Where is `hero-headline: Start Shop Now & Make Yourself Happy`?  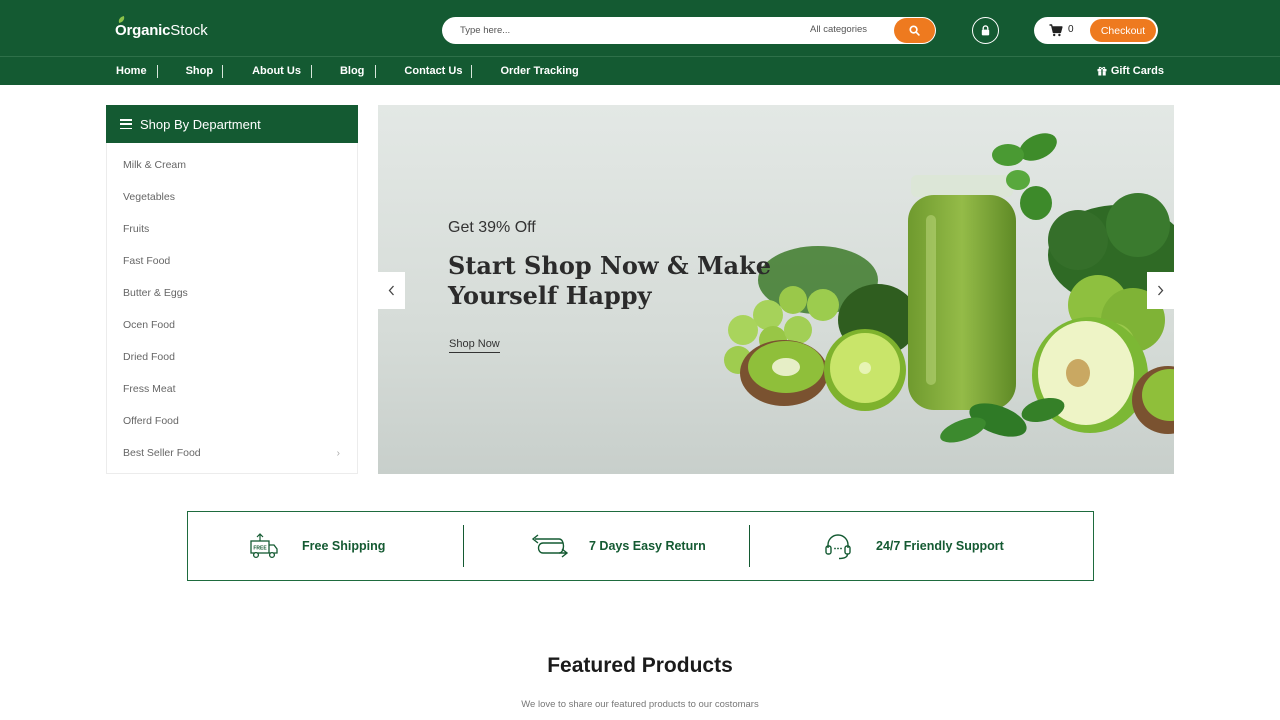 hero-headline: Start Shop Now & Make Yourself Happy is located at coordinates (618, 281).